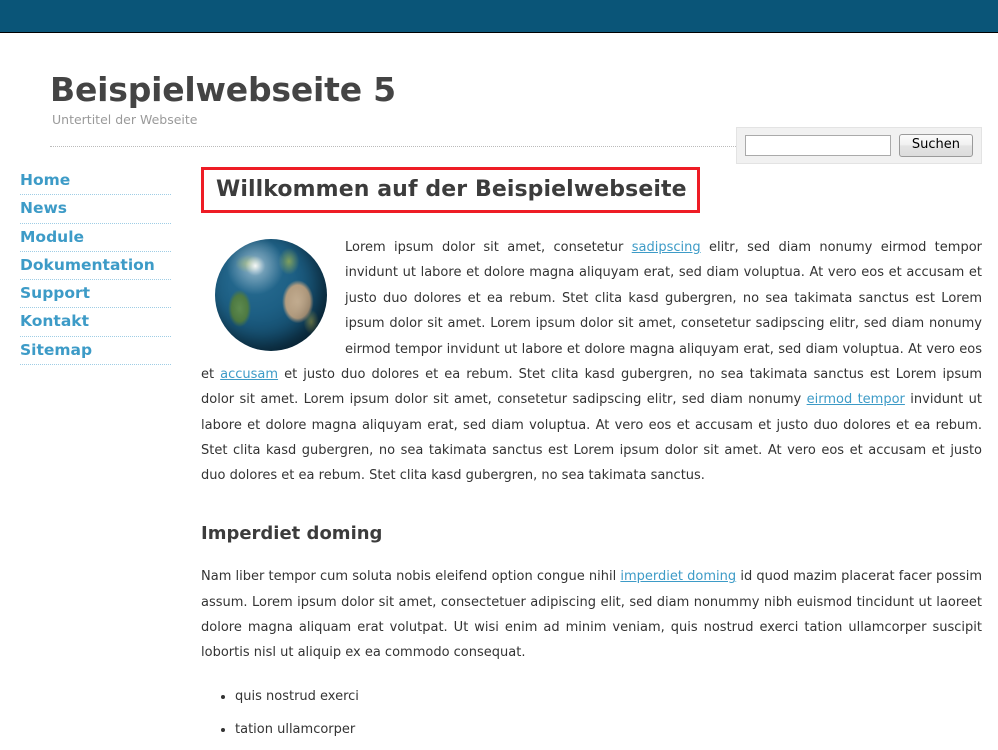 The width and height of the screenshot is (998, 750). I want to click on search-submit-button: Suchen, so click(935, 145).